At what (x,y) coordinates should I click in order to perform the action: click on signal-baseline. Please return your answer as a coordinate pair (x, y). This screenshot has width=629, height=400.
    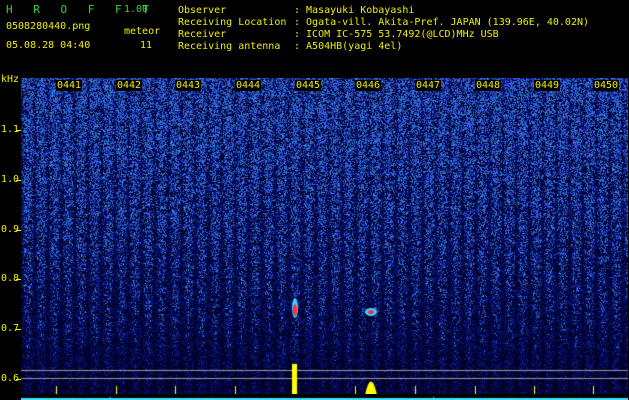
    Looking at the image, I should click on (324, 397).